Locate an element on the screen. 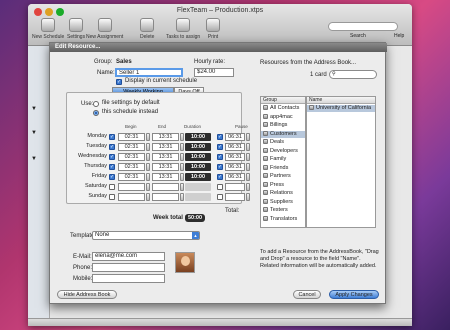  name-list: Name University of California is located at coordinates (341, 162).